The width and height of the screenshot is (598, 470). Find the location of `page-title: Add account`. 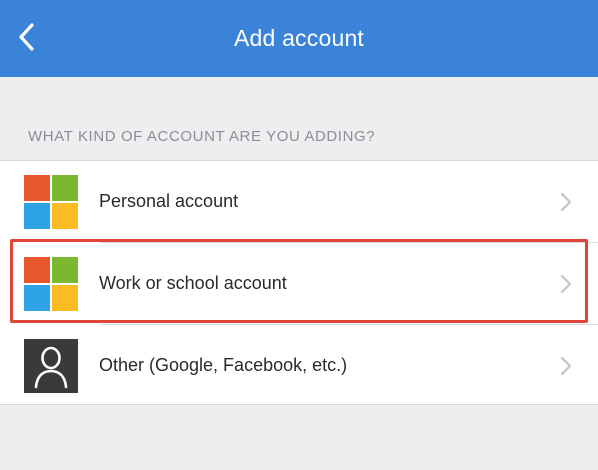

page-title: Add account is located at coordinates (299, 38).